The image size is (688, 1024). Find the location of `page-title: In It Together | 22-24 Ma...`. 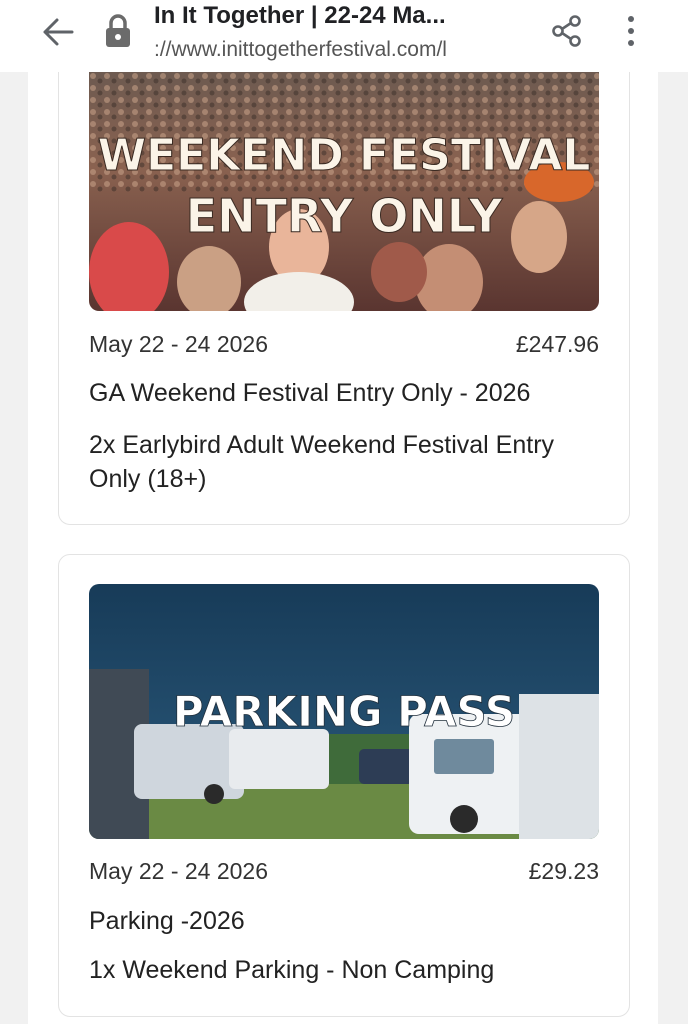

page-title: In It Together | 22-24 Ma... is located at coordinates (300, 15).